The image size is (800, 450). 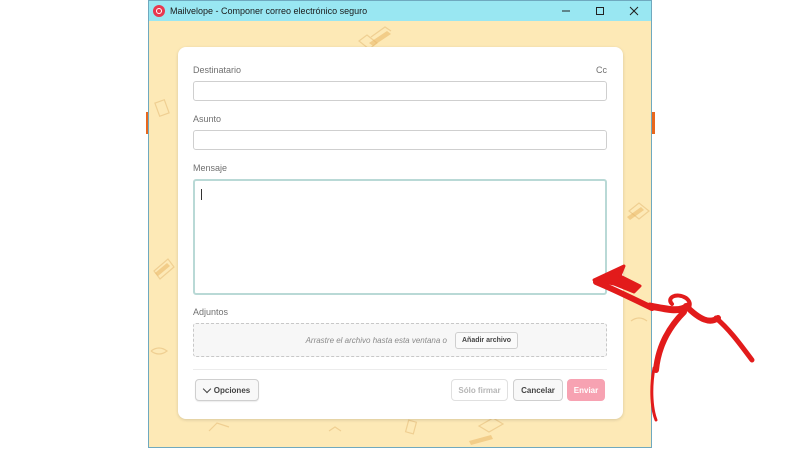 I want to click on subject-label: Asunto, so click(x=207, y=119).